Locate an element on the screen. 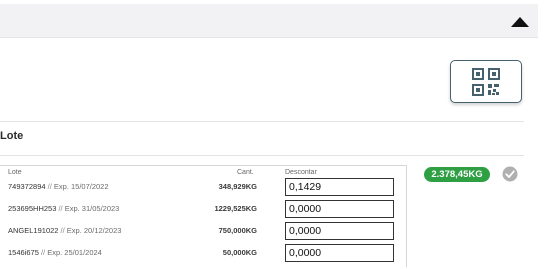 The image size is (551, 269). qr-code-icon is located at coordinates (486, 81).